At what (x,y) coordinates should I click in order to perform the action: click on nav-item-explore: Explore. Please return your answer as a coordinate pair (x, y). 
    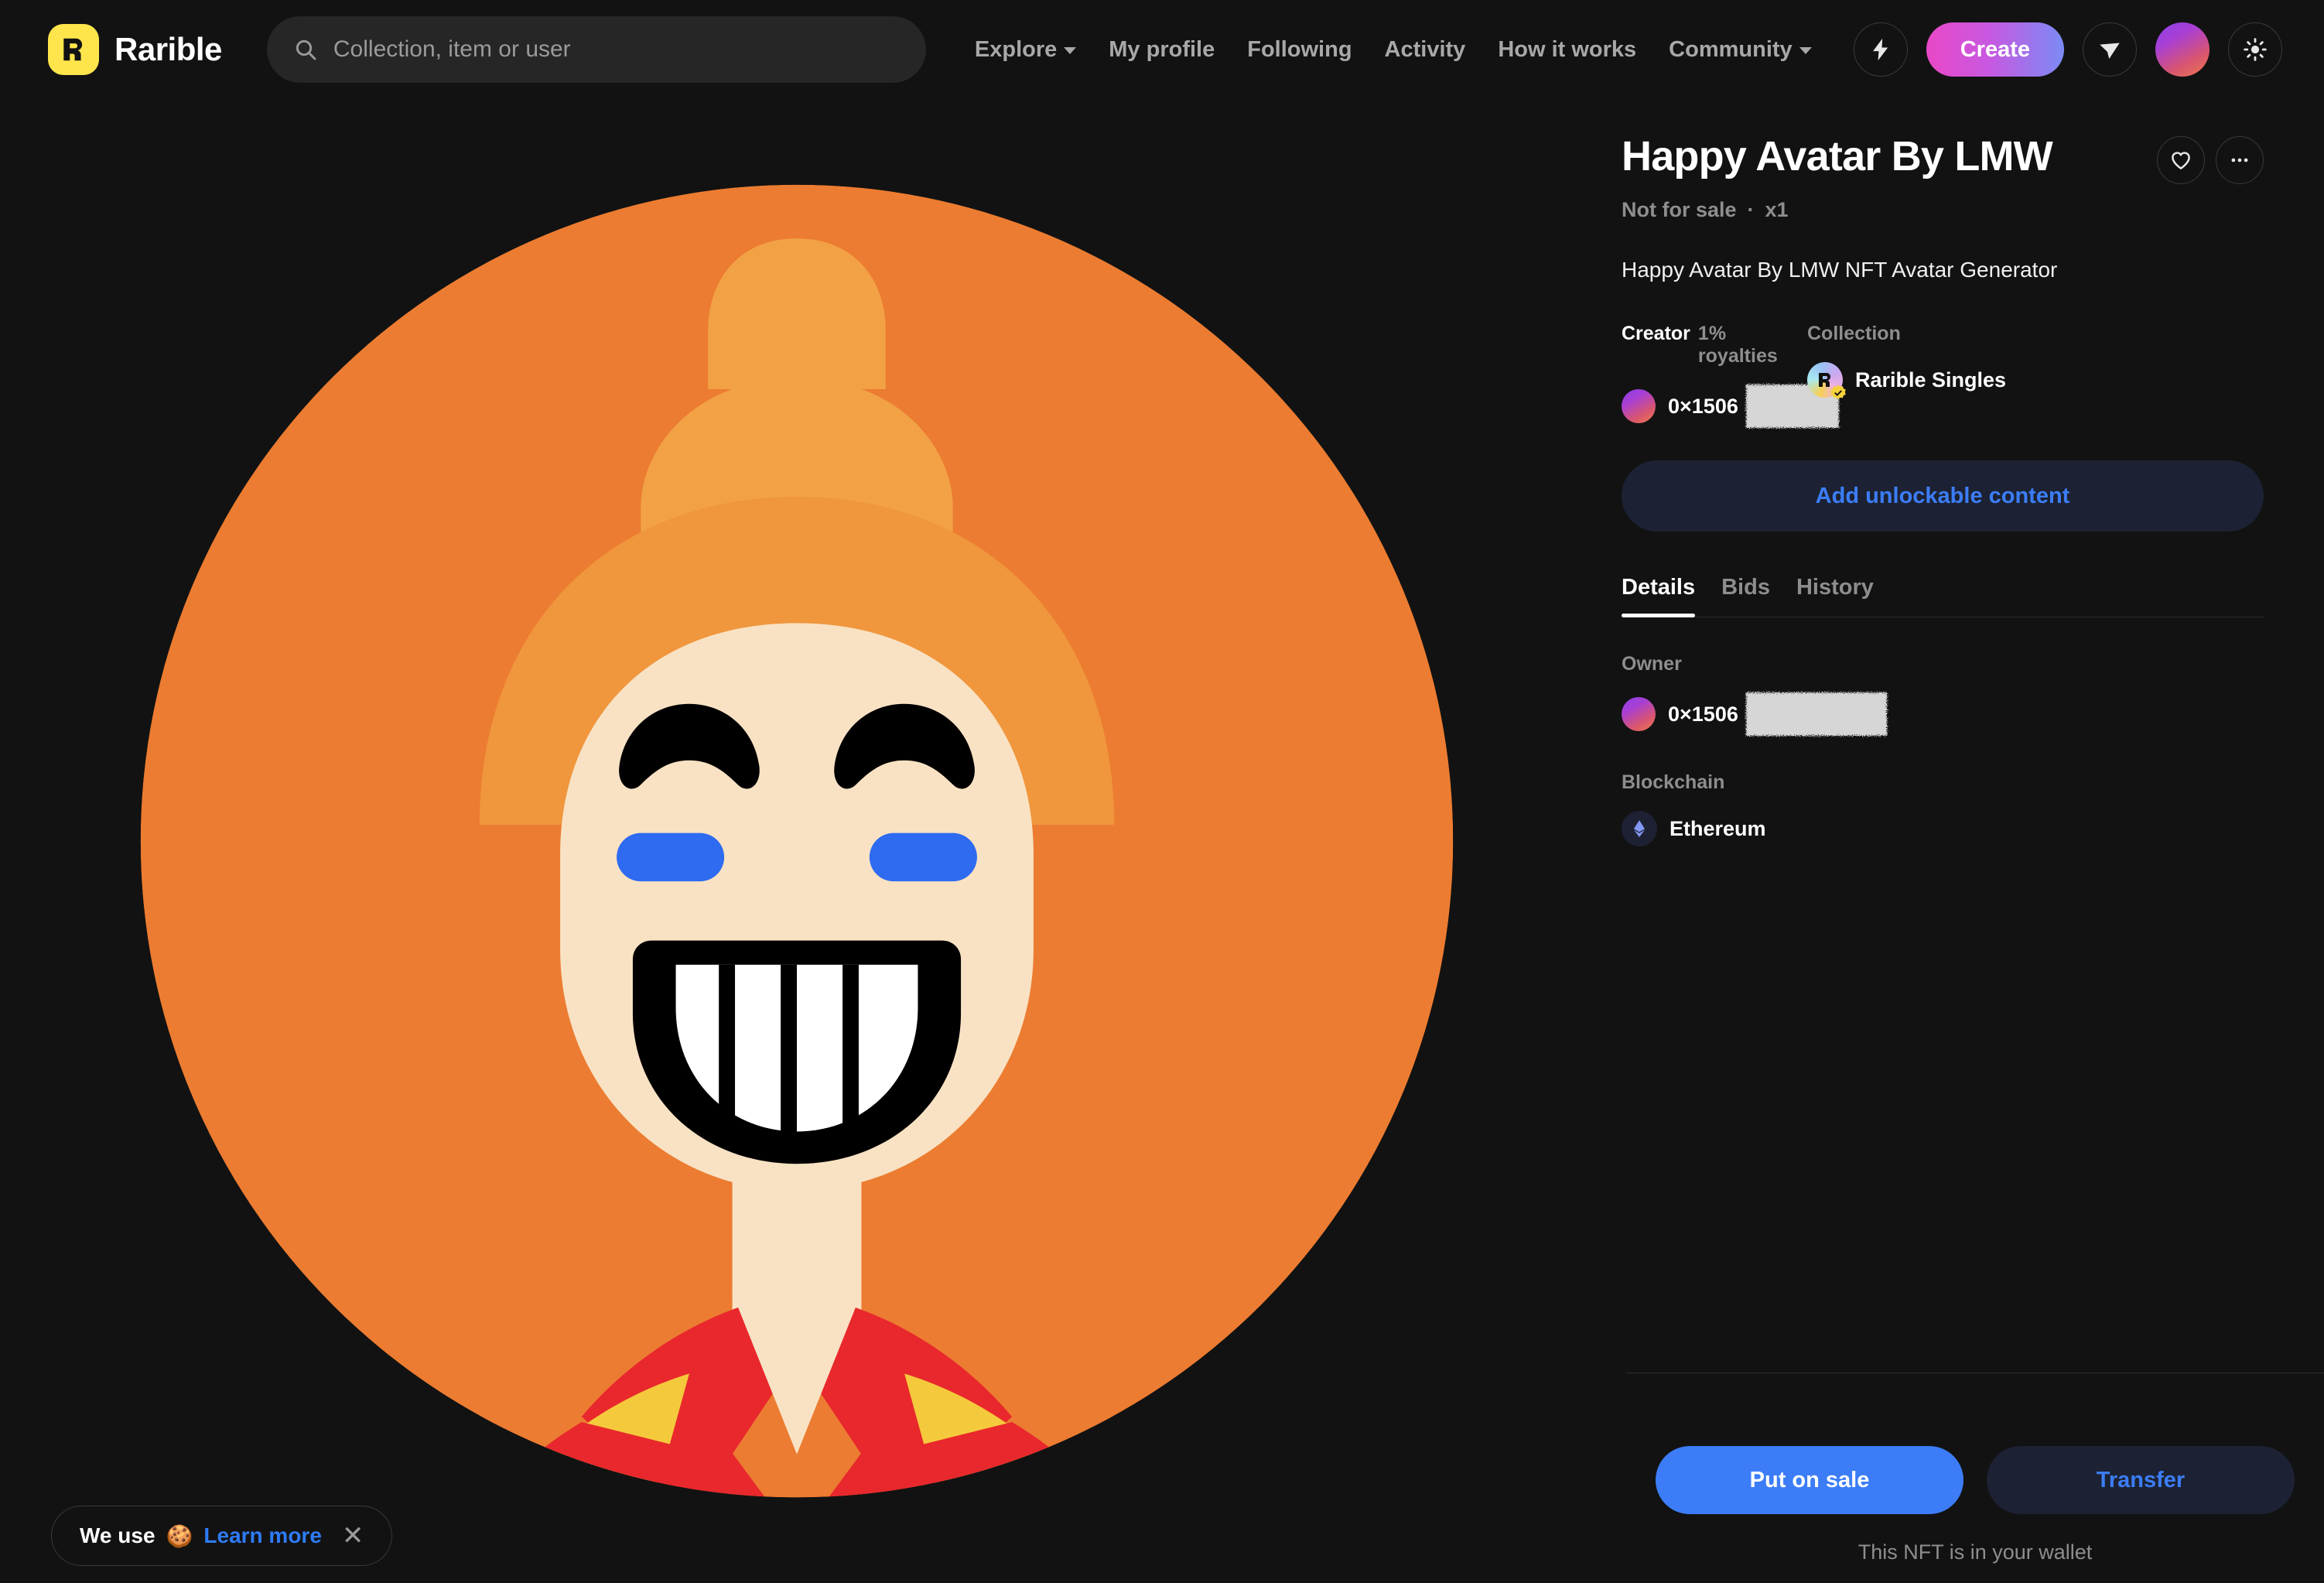
    Looking at the image, I should click on (1025, 50).